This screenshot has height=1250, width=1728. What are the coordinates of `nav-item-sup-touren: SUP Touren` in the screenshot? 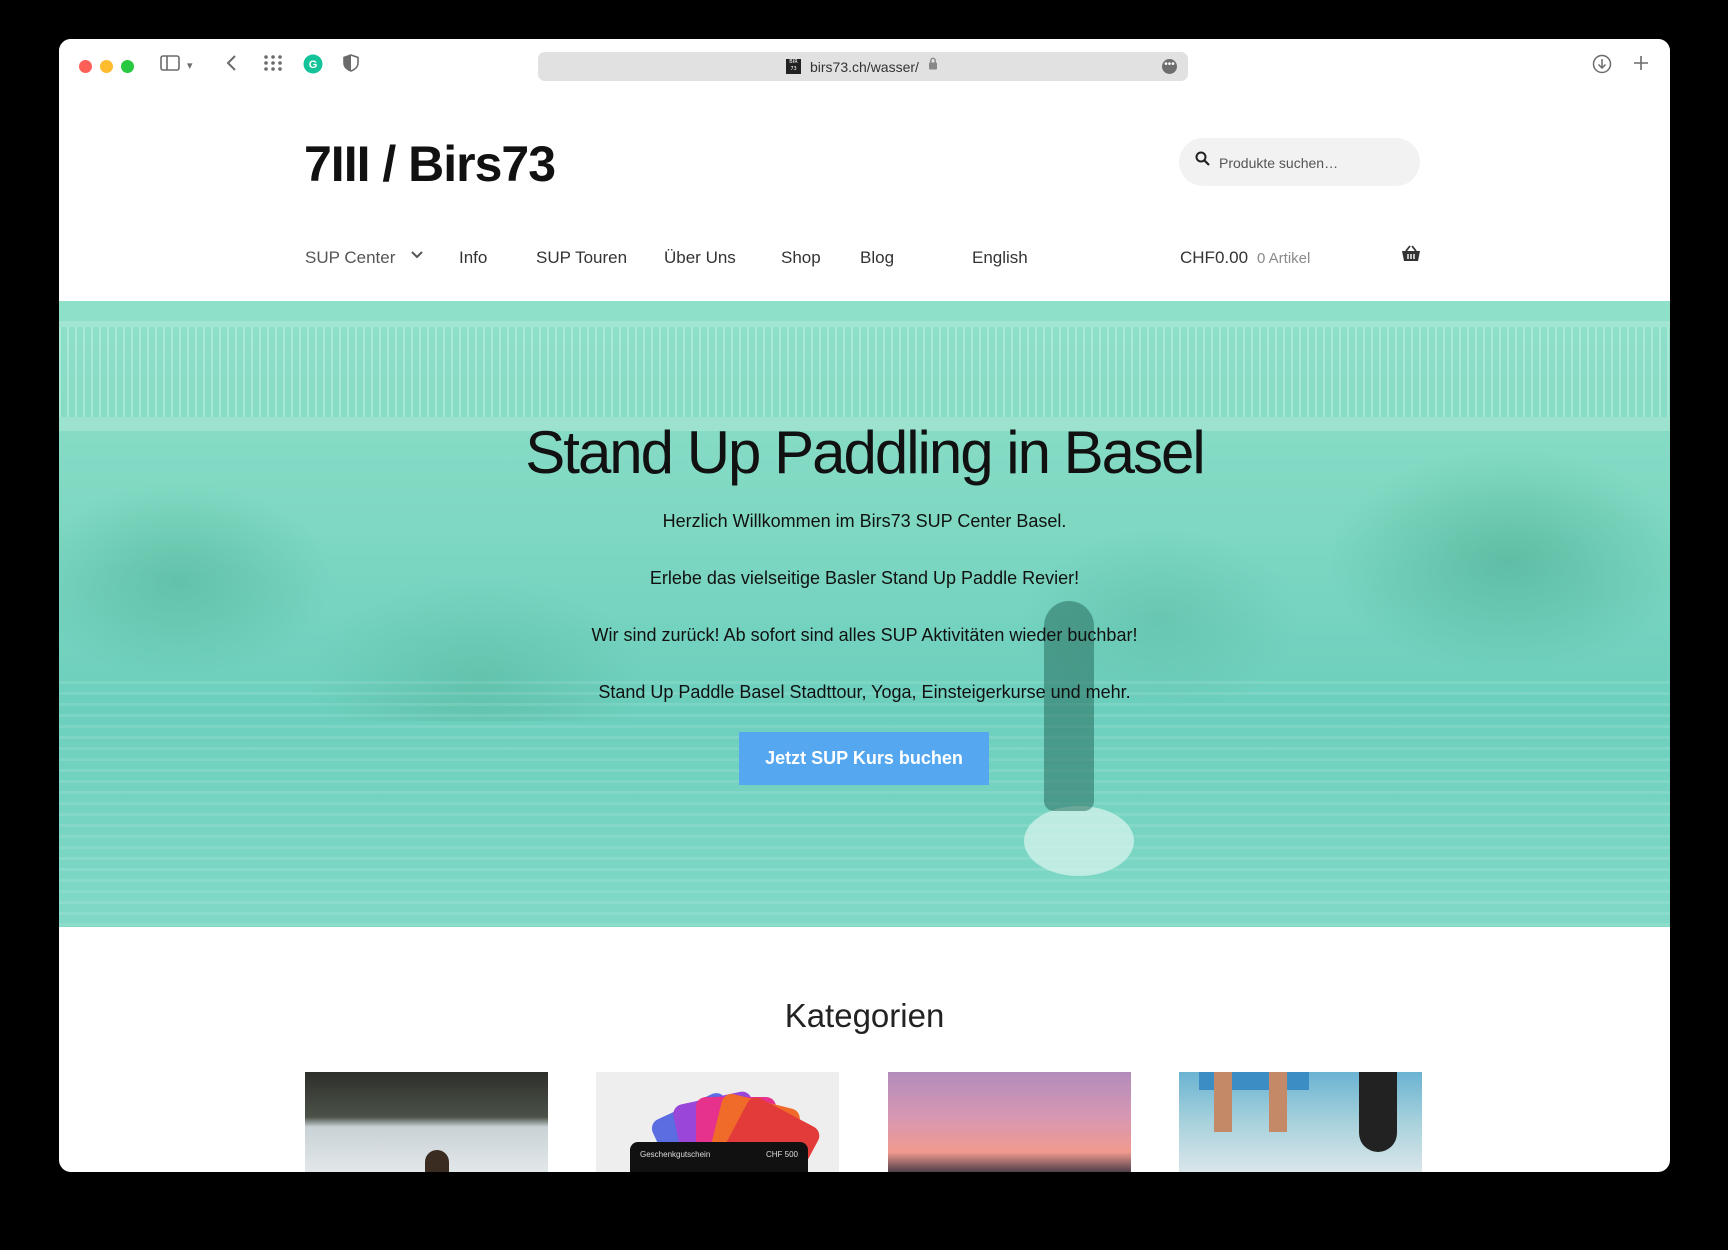 It's located at (581, 258).